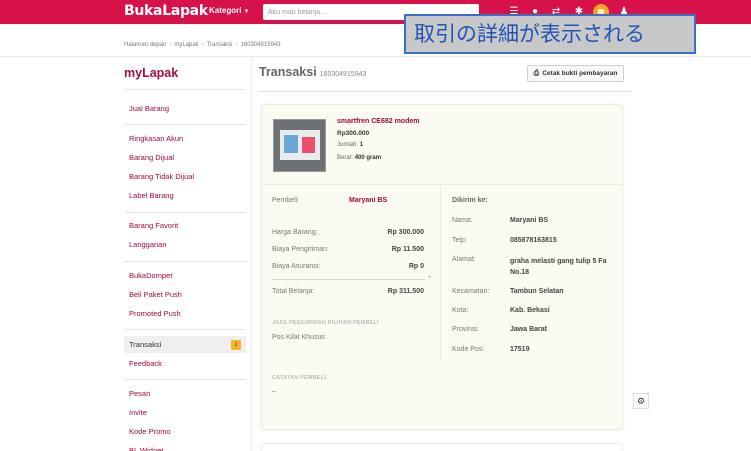  I want to click on column-divider, so click(440, 274).